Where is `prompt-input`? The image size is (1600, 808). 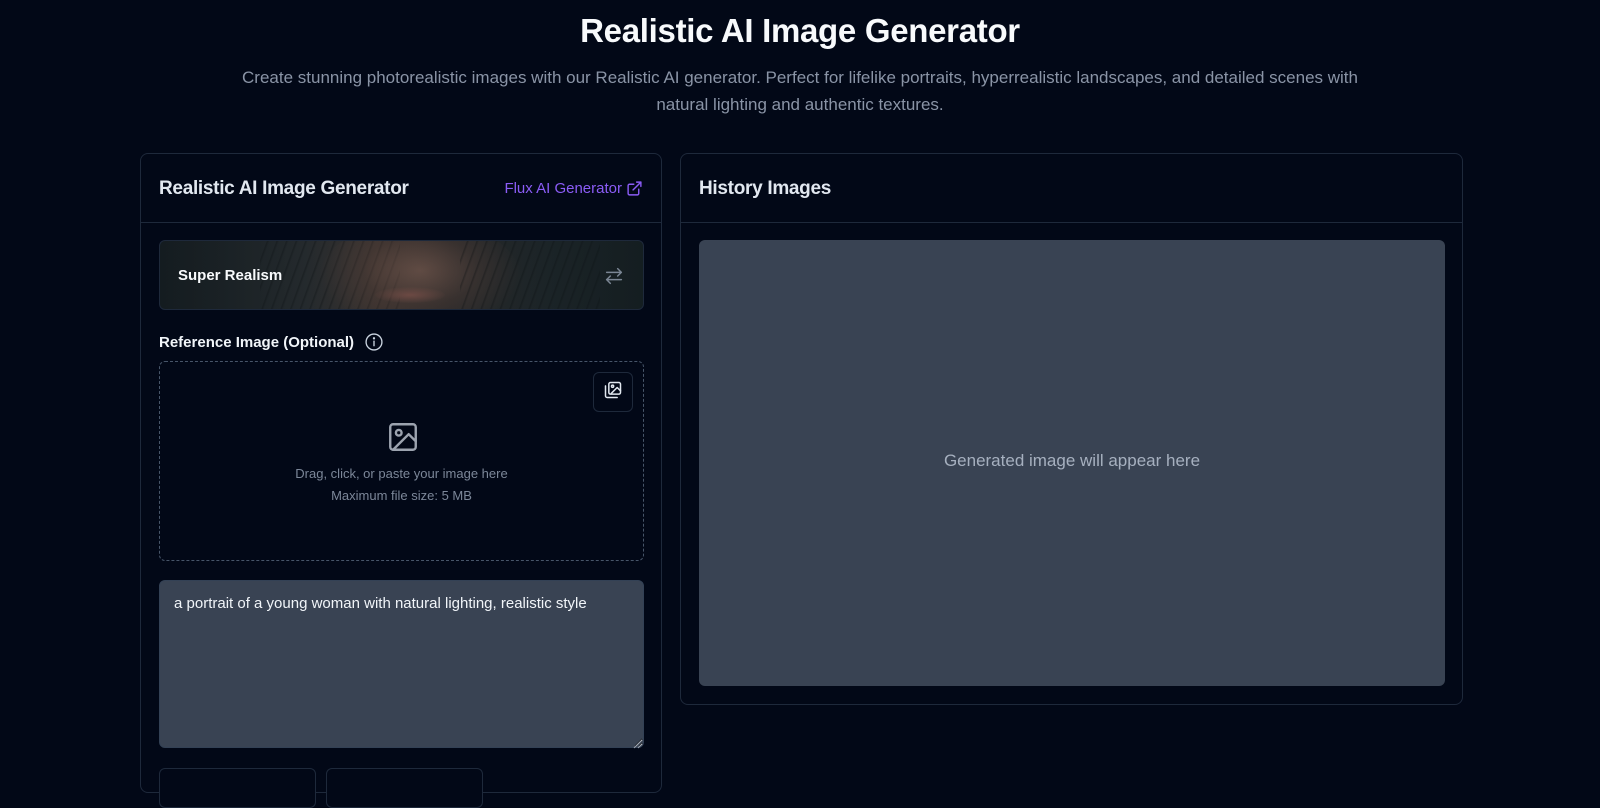 prompt-input is located at coordinates (401, 664).